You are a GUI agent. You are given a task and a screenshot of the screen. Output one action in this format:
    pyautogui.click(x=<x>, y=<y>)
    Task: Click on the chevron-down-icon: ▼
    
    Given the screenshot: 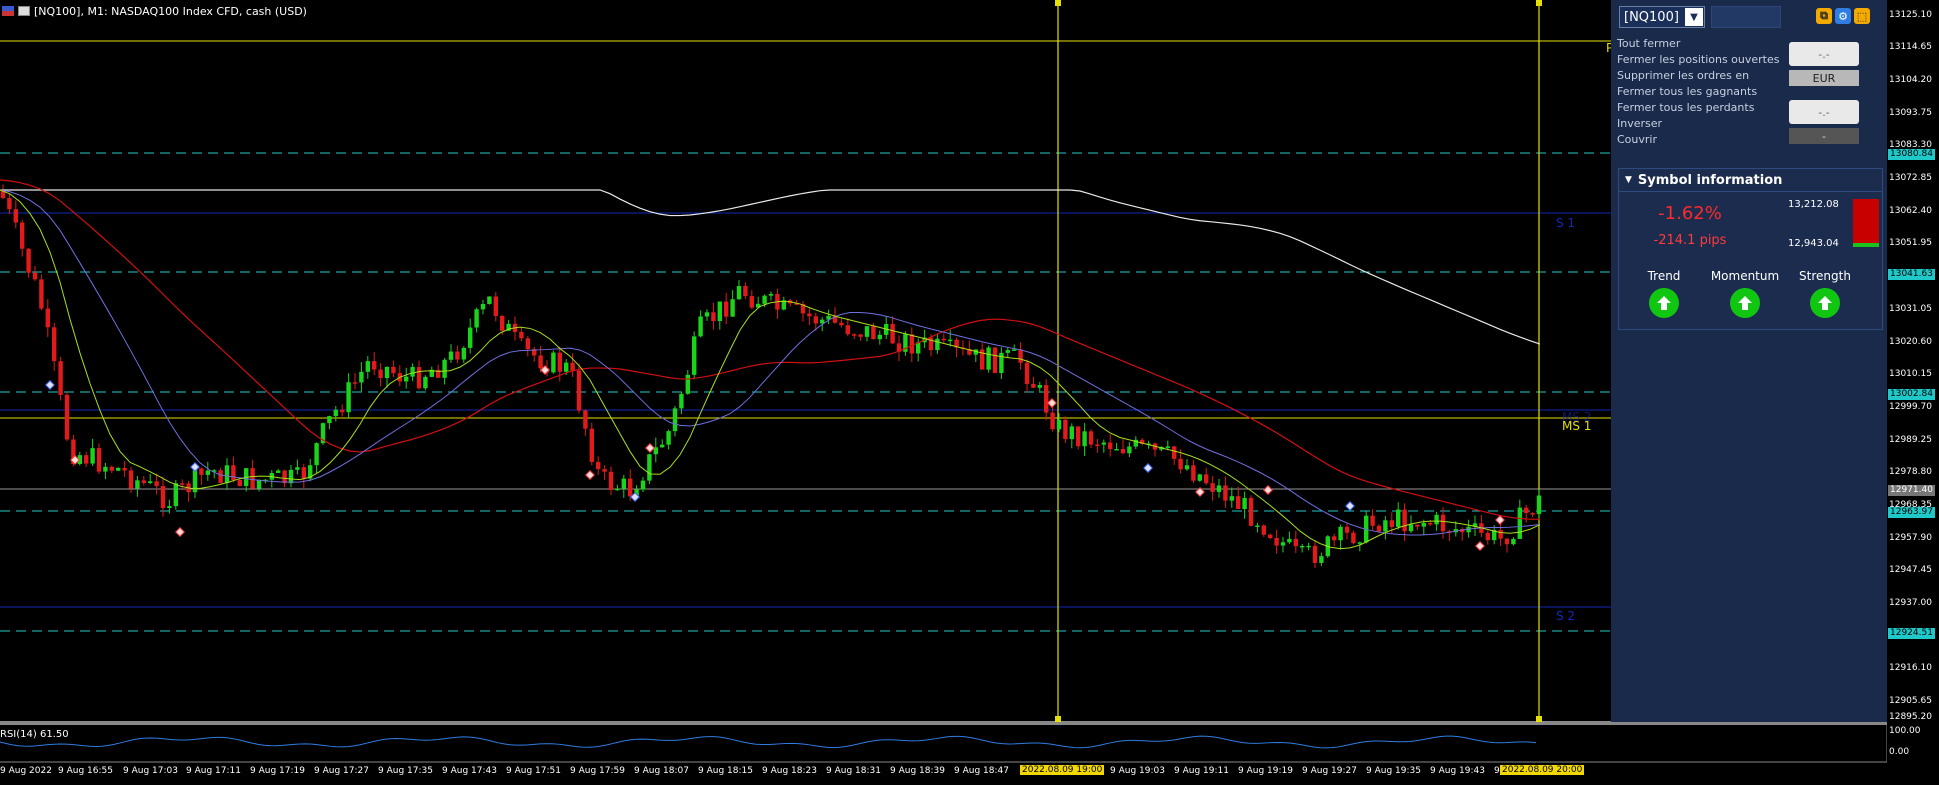 What is the action you would take?
    pyautogui.click(x=1694, y=17)
    